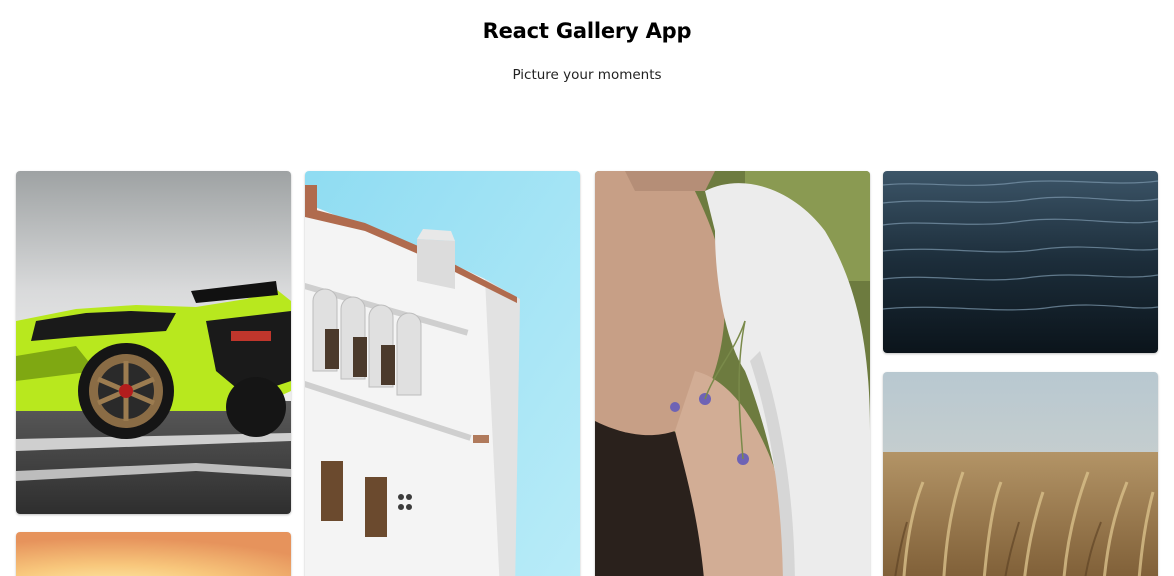 This screenshot has width=1174, height=576. I want to click on dark-water-image, so click(1020, 262).